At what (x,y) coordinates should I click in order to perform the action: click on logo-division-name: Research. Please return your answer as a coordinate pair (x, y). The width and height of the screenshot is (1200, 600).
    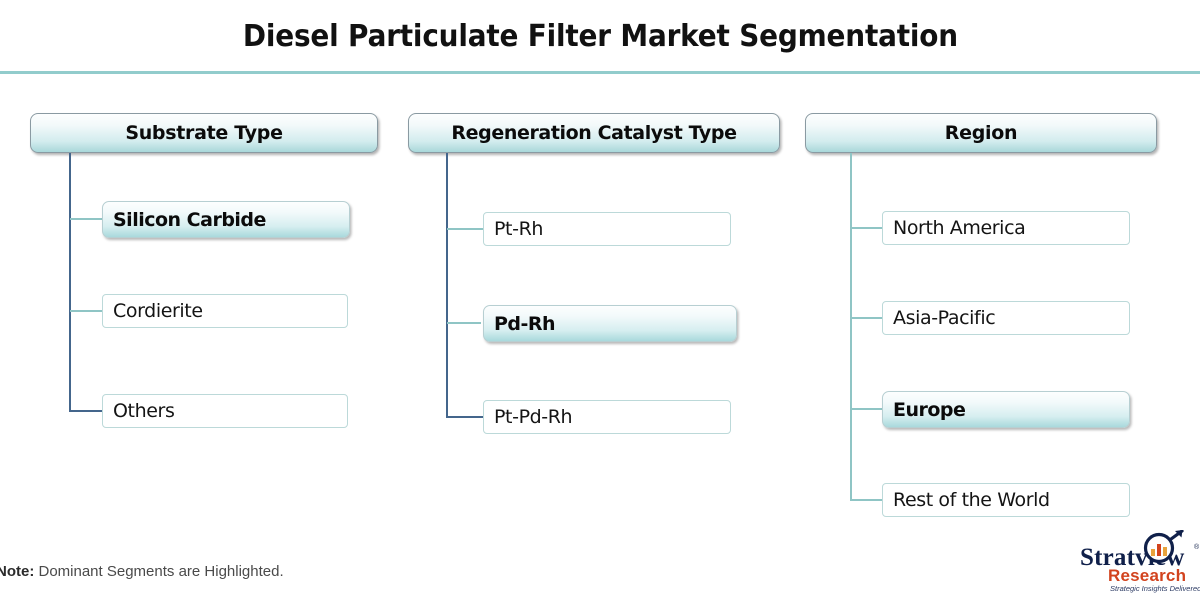
    Looking at the image, I should click on (1147, 575).